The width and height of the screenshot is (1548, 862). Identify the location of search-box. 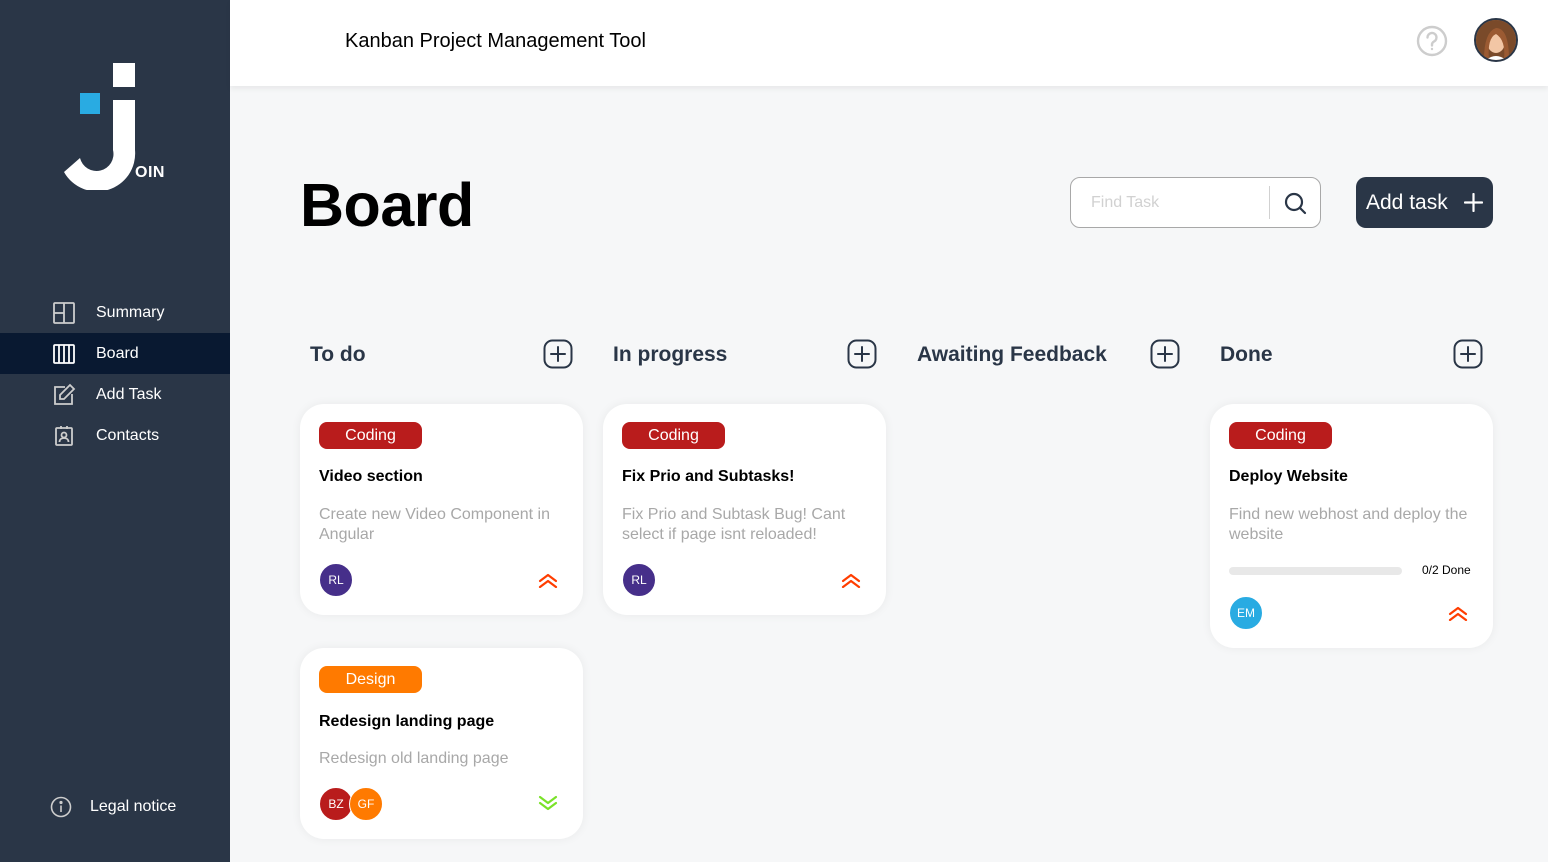
(1195, 202).